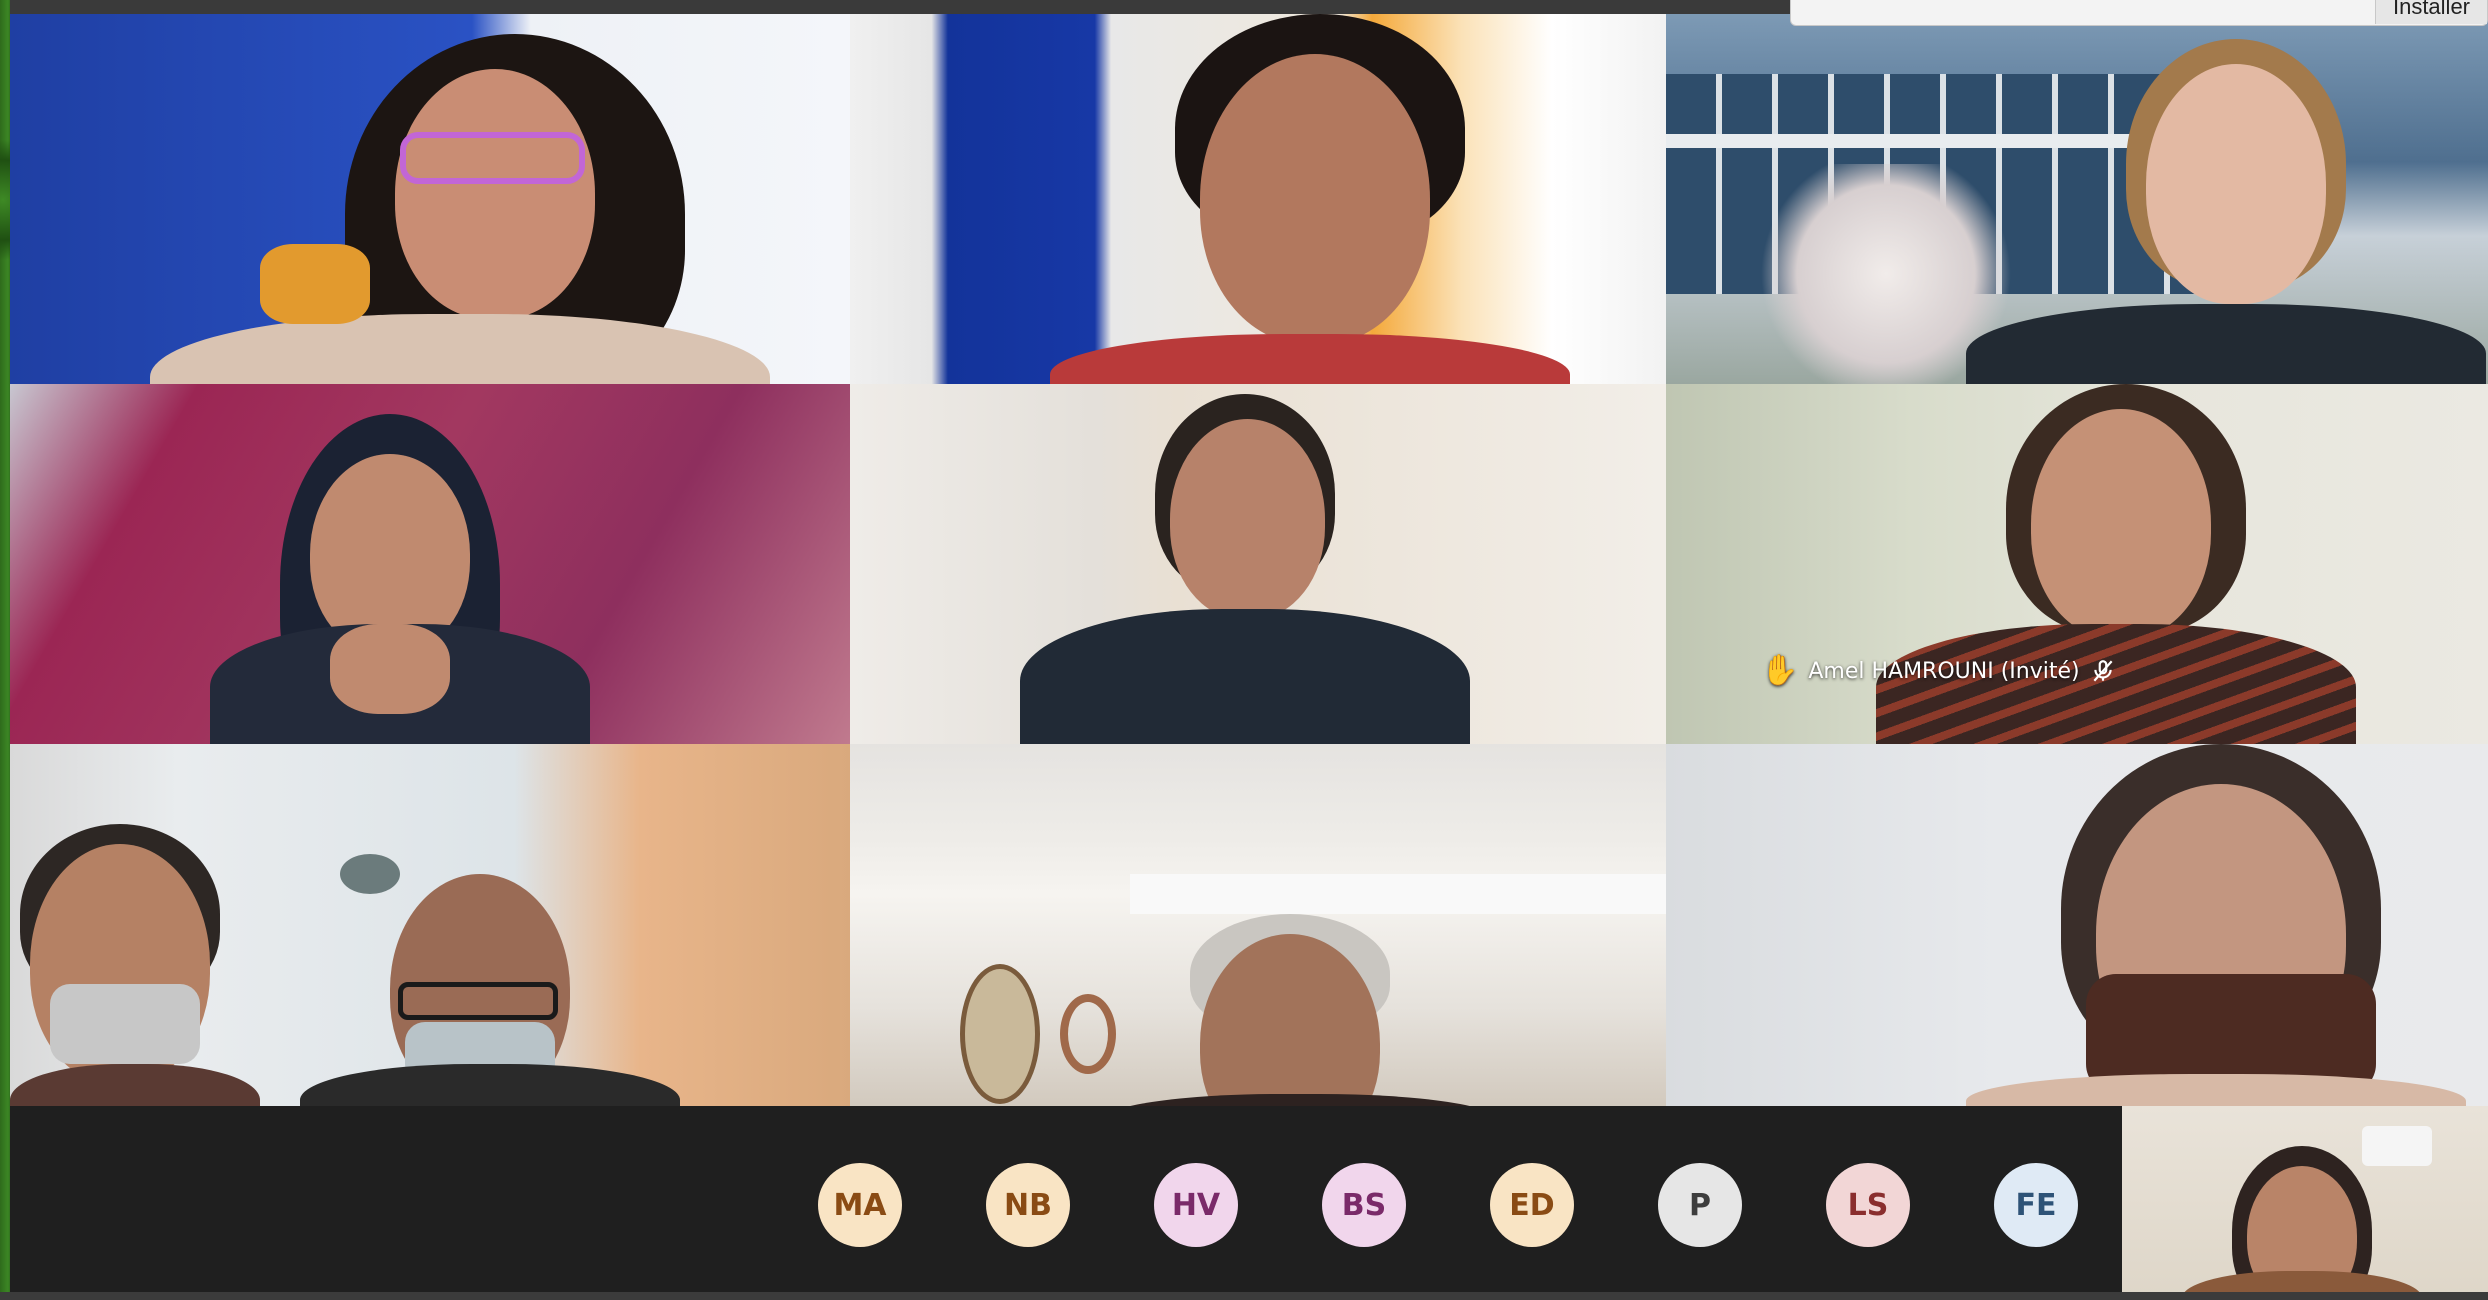  I want to click on avatar-initials: MA, so click(860, 1205).